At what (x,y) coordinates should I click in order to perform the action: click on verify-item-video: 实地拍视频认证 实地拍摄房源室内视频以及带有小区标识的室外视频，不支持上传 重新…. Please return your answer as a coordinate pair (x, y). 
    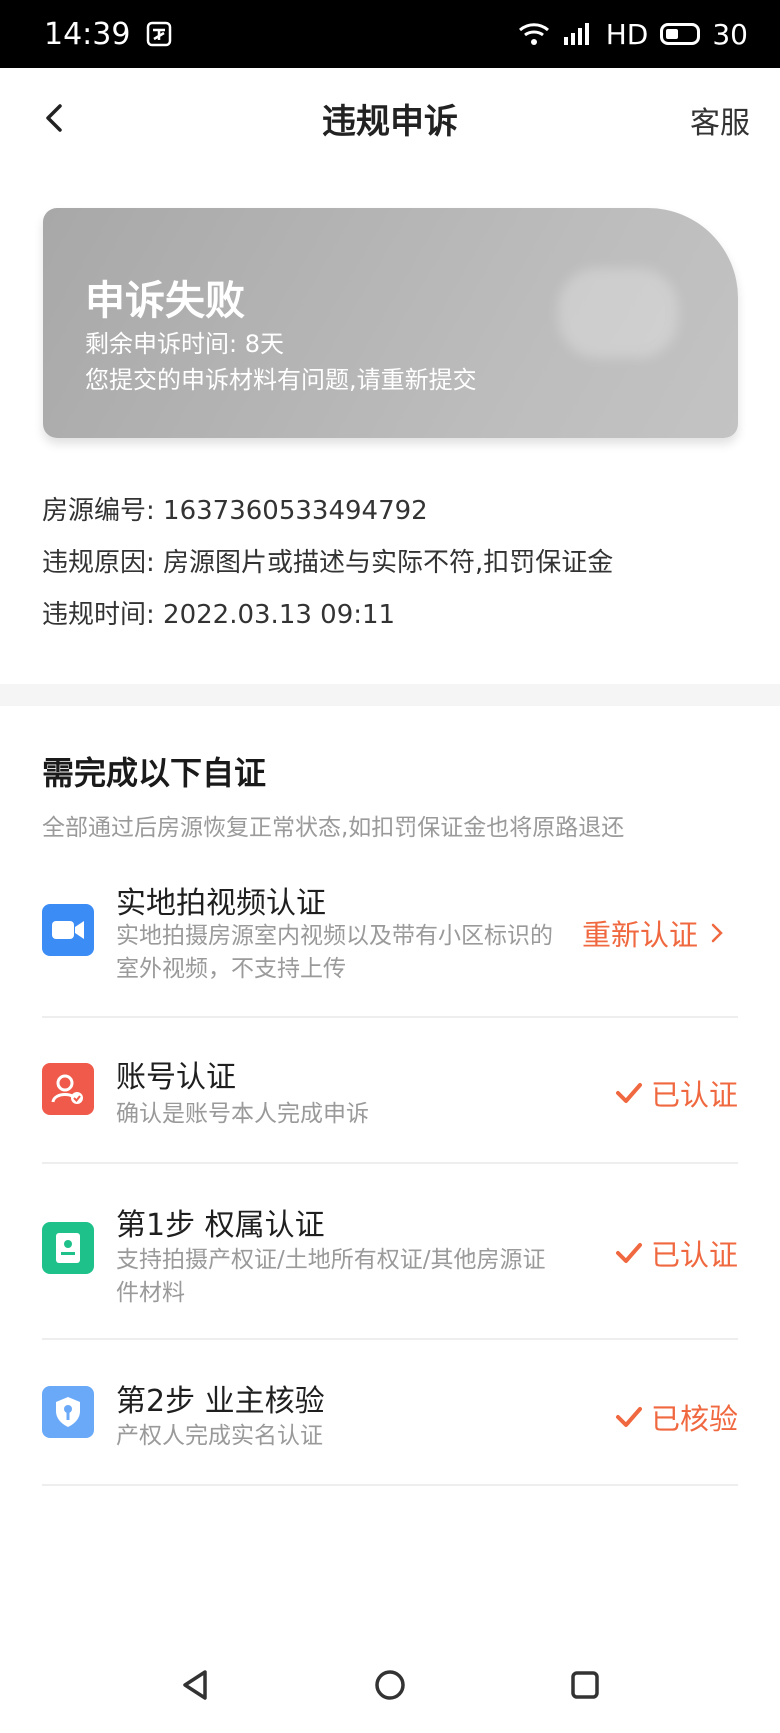
    Looking at the image, I should click on (390, 944).